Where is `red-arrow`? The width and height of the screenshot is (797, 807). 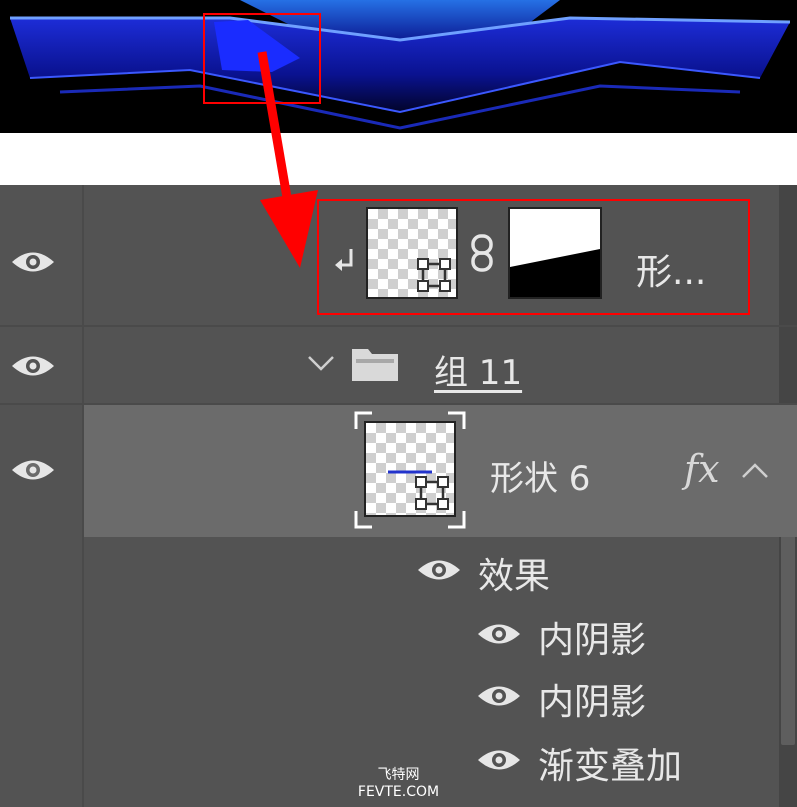 red-arrow is located at coordinates (287, 159).